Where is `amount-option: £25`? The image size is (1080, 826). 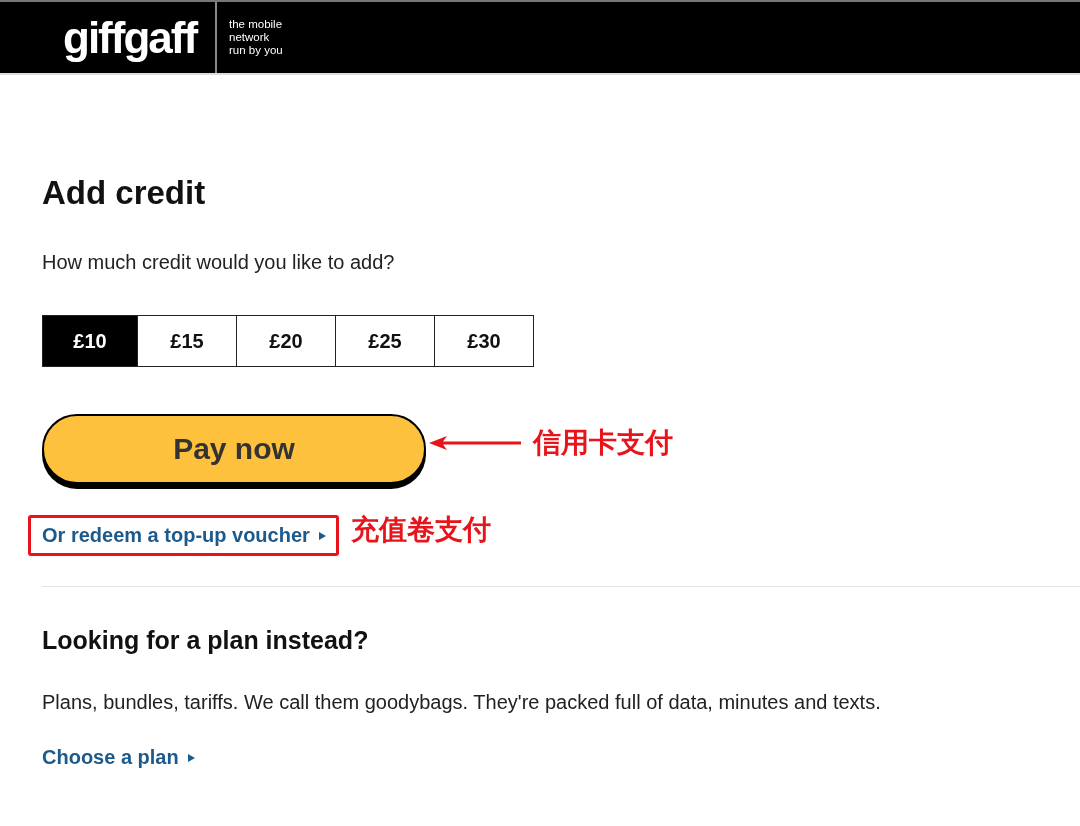 amount-option: £25 is located at coordinates (385, 341).